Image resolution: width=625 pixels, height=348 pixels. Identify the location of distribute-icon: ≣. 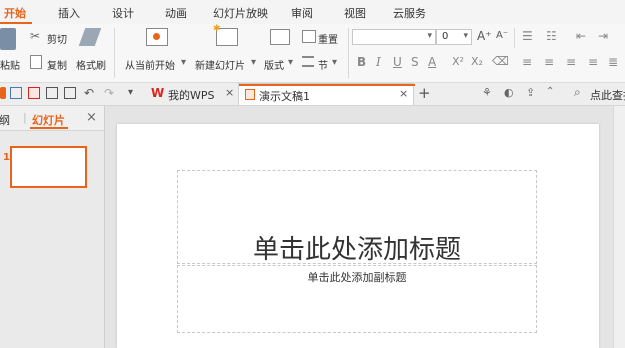
(613, 62).